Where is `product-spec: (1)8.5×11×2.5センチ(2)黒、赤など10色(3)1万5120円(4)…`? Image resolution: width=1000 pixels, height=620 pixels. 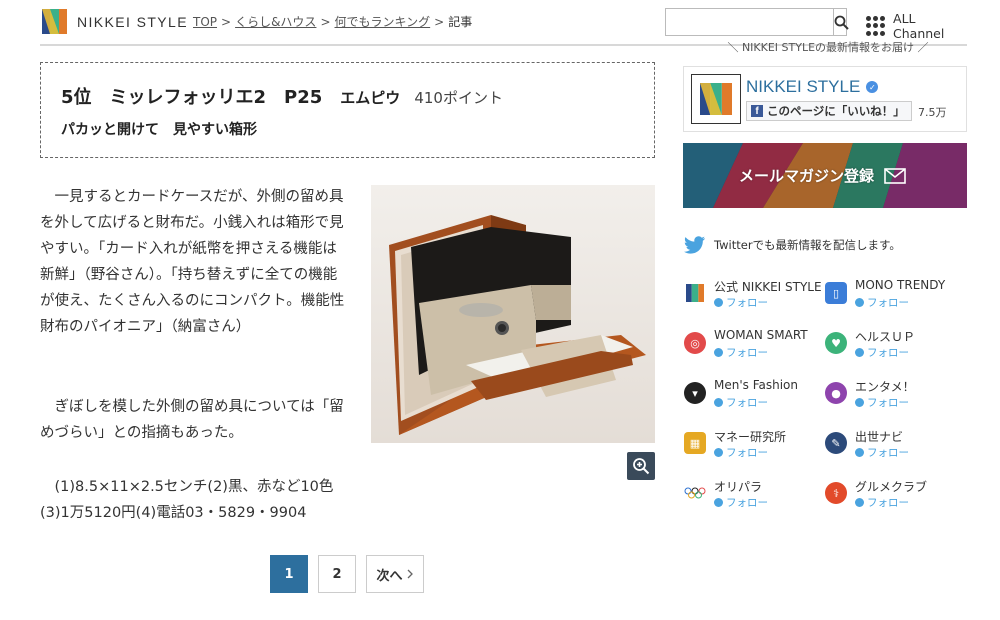
product-spec: (1)8.5×11×2.5センチ(2)黒、赤など10色(3)1万5120円(4)… is located at coordinates (187, 500).